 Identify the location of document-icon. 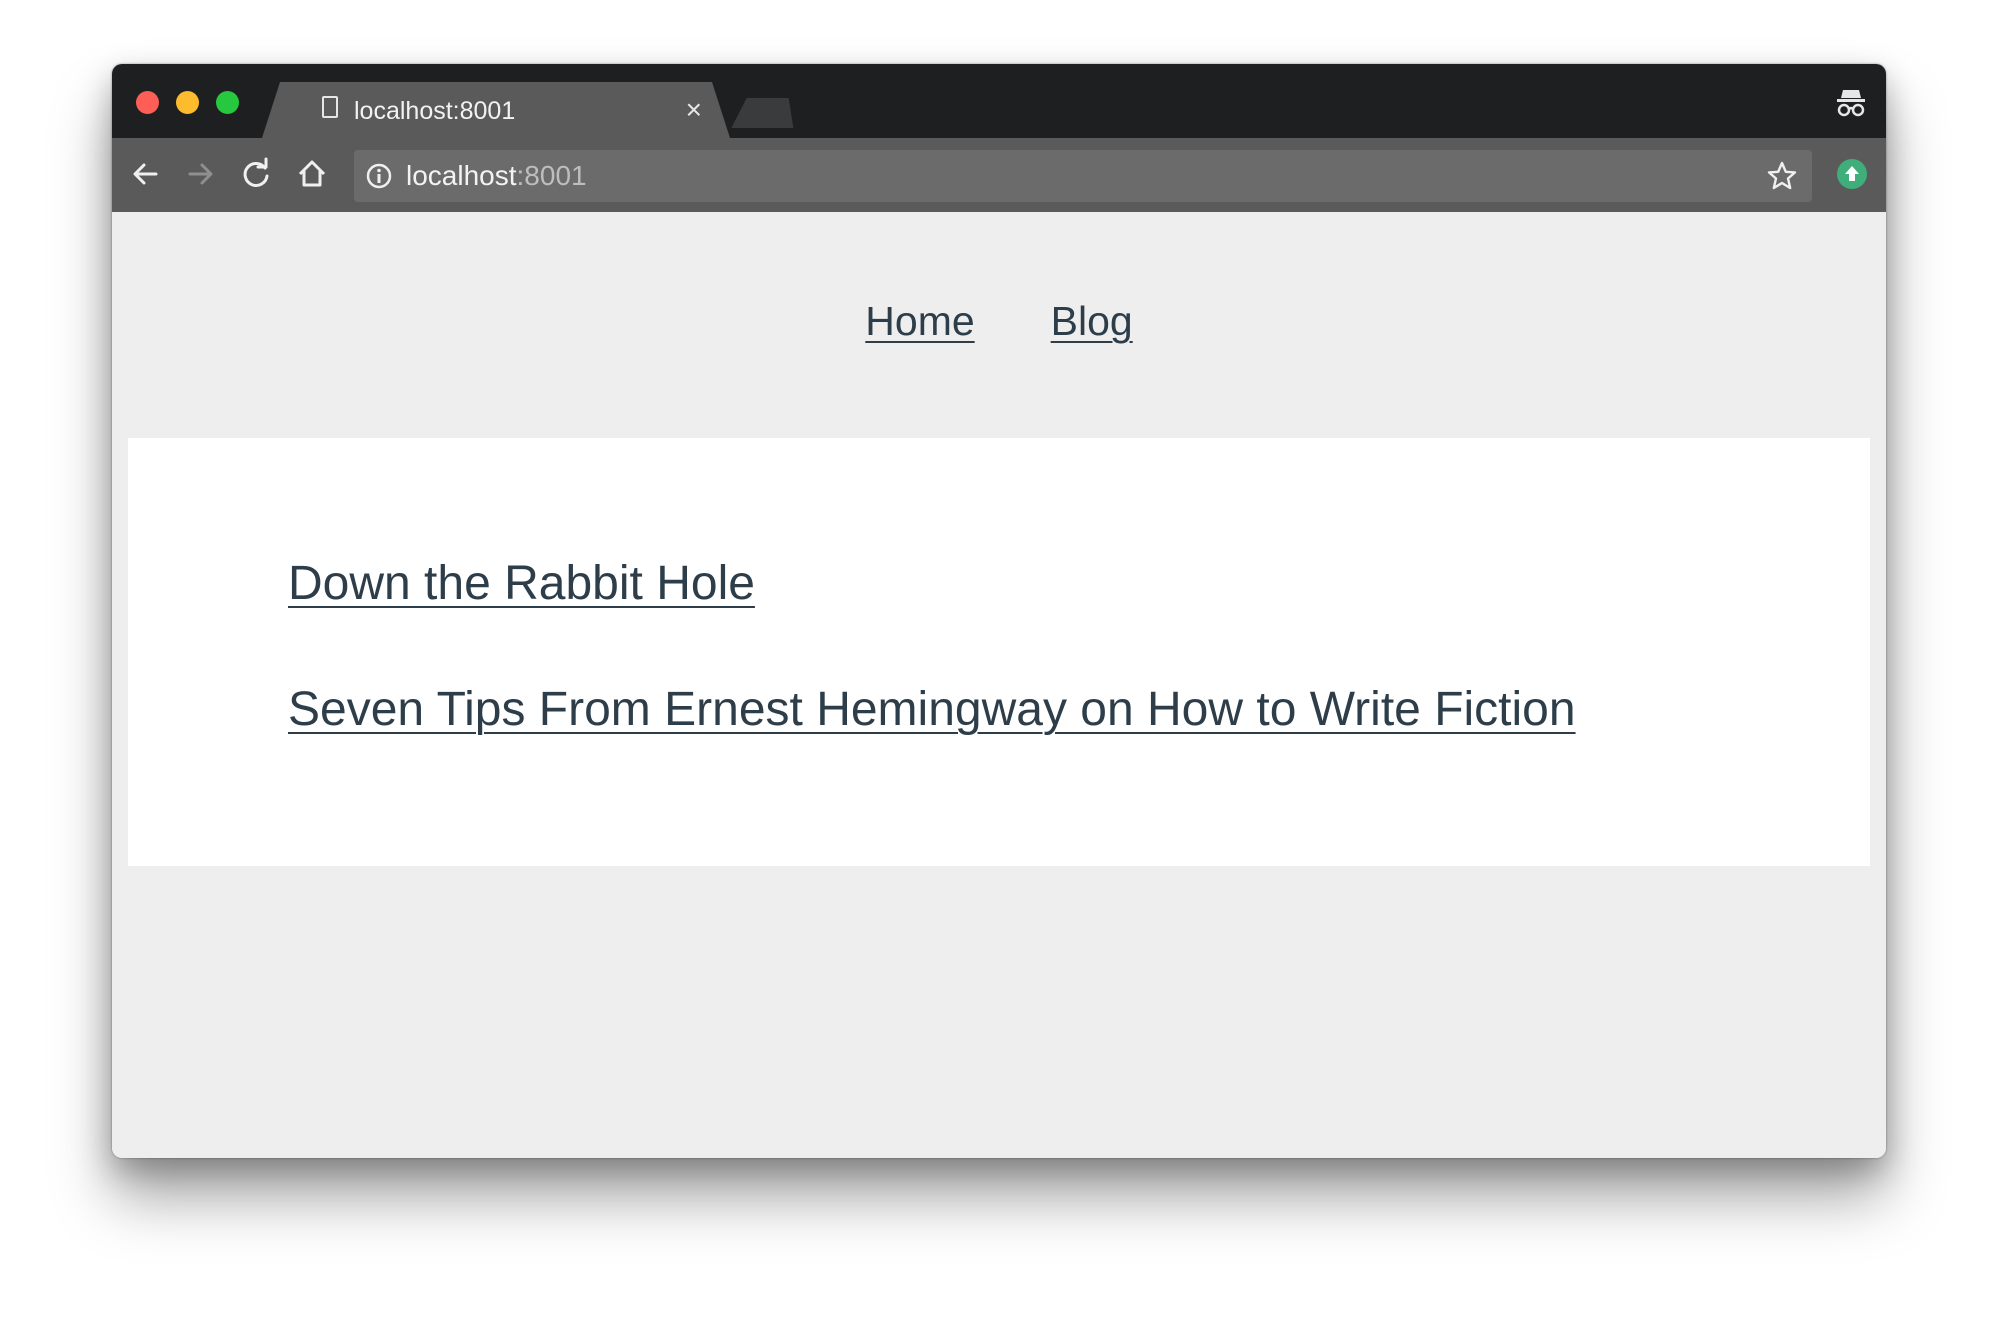
(330, 107).